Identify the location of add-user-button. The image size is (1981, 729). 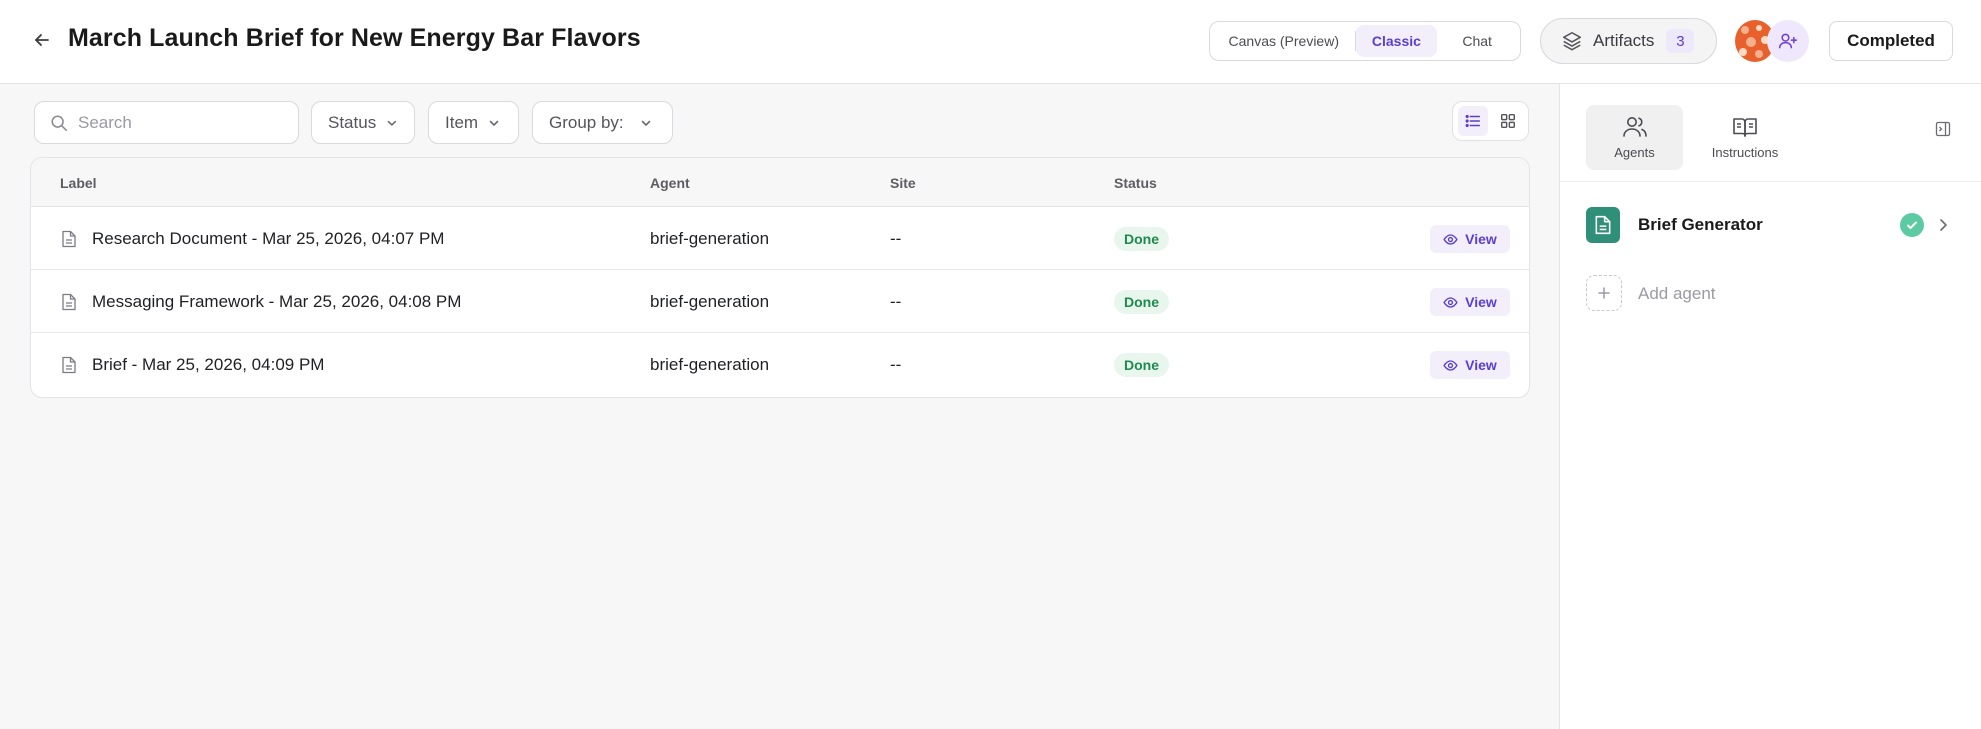
(1788, 41).